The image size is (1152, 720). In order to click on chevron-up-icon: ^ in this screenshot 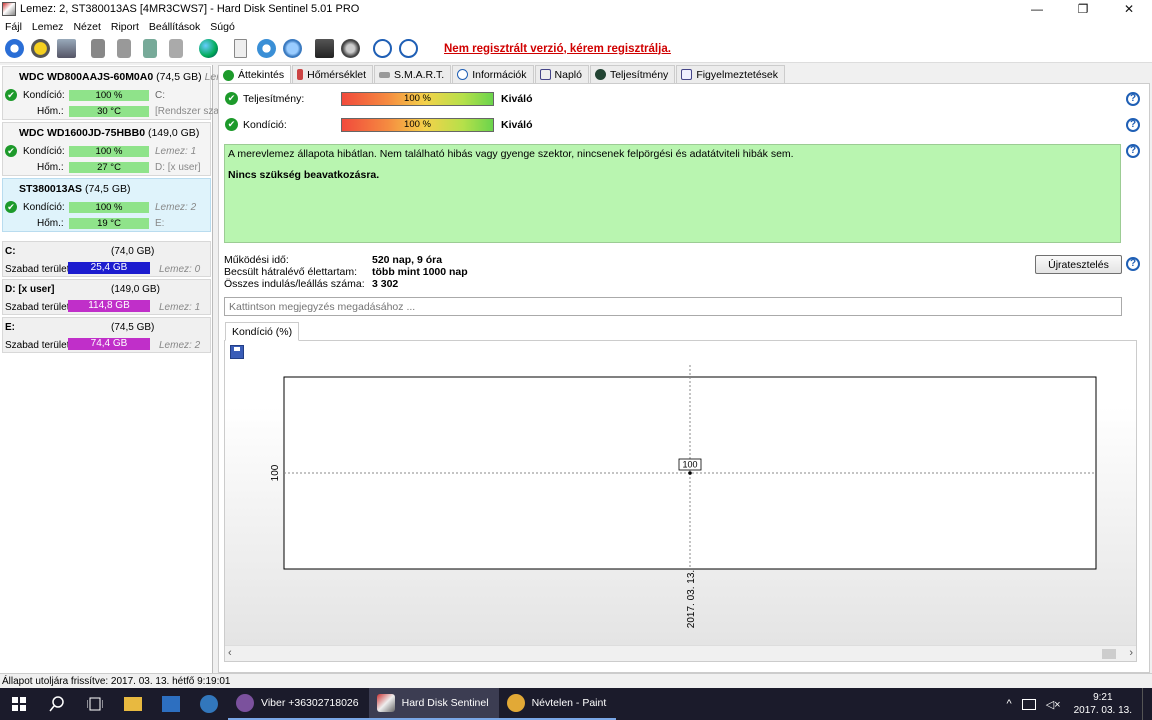, I will do `click(1009, 704)`.